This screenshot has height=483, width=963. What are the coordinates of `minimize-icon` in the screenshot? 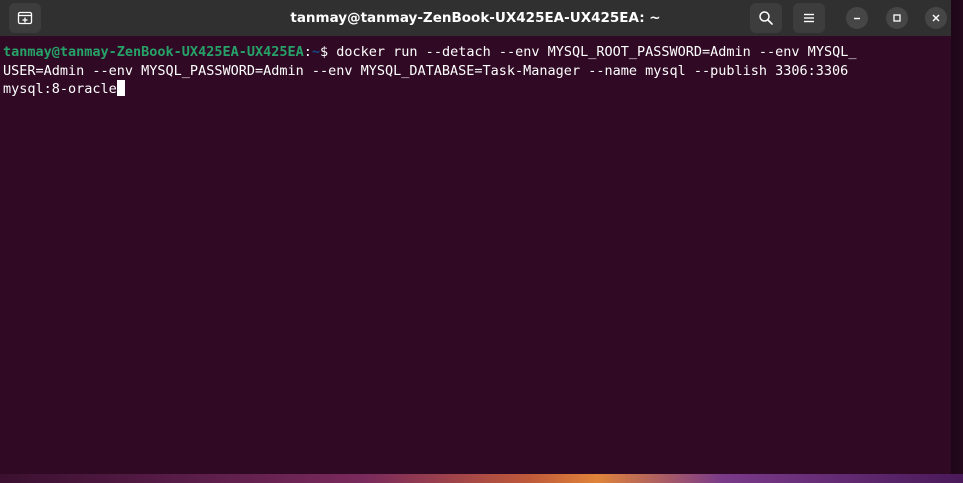 It's located at (857, 18).